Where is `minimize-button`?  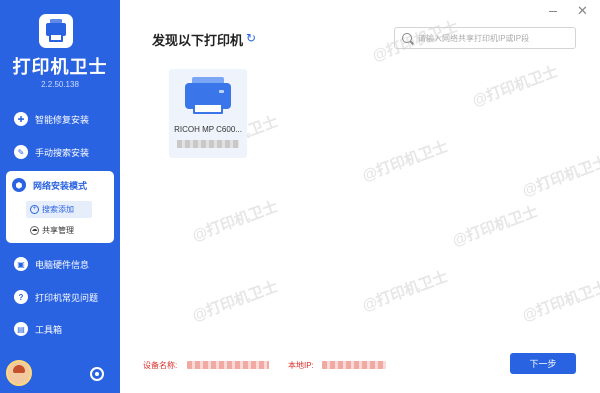
minimize-button is located at coordinates (553, 11).